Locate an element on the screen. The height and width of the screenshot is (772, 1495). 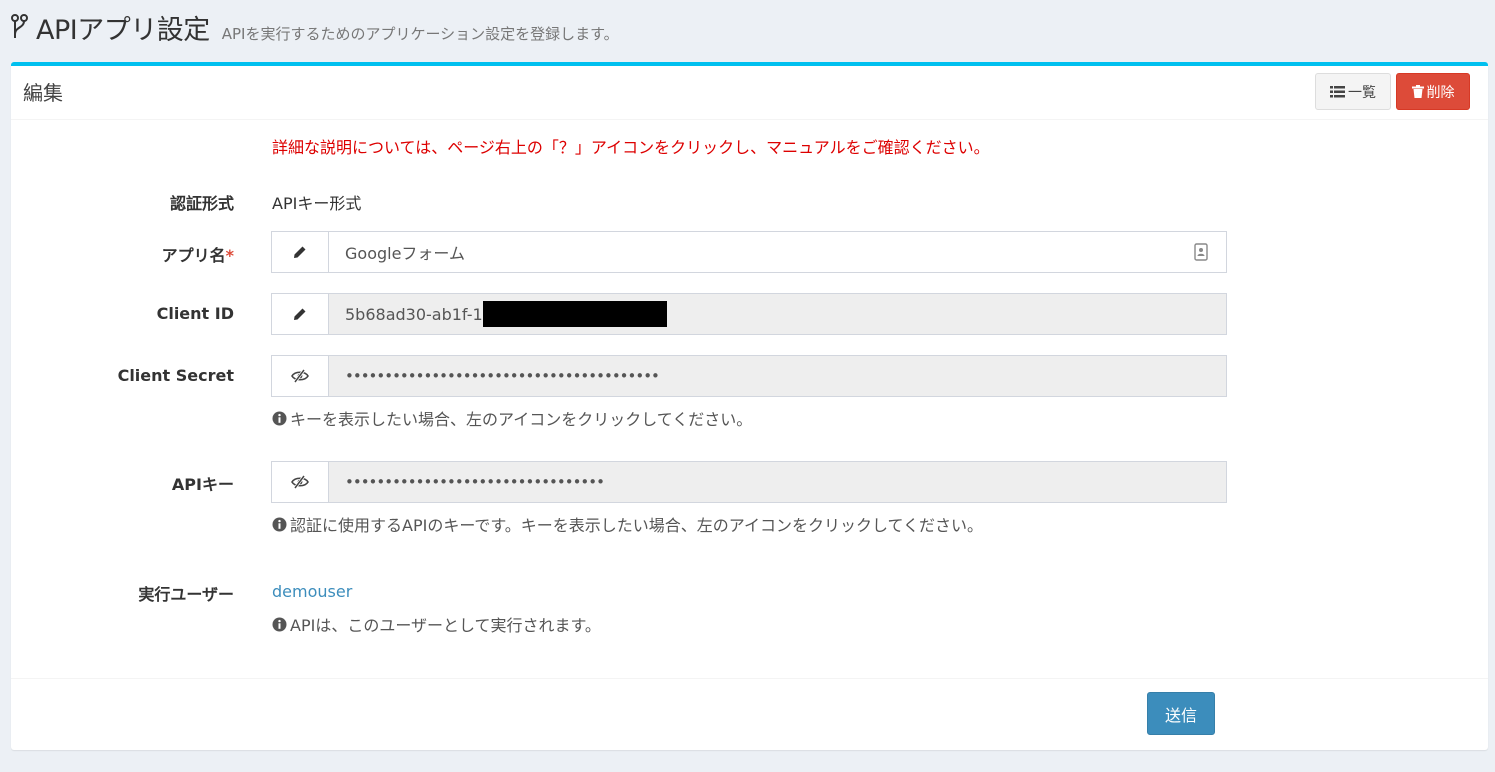
exec-user-help: APIは、このユーザーとして実行されます。 is located at coordinates (436, 624).